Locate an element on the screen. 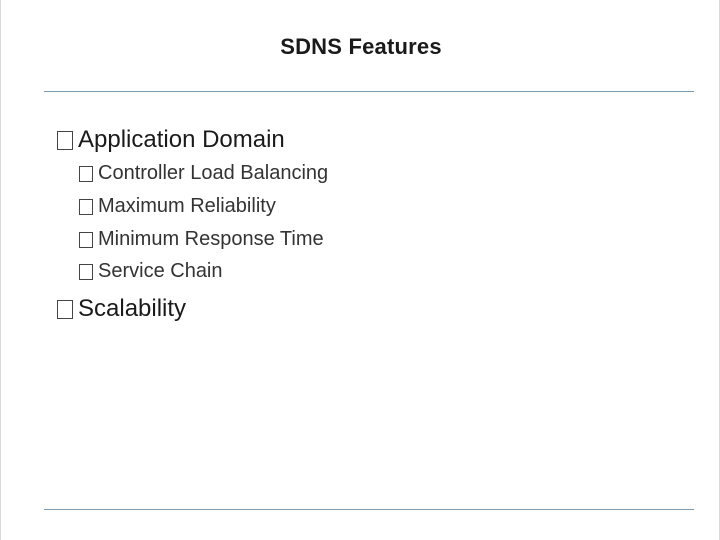 Image resolution: width=720 pixels, height=540 pixels. sub-bullet-service-chain: Service Chain is located at coordinates (151, 271).